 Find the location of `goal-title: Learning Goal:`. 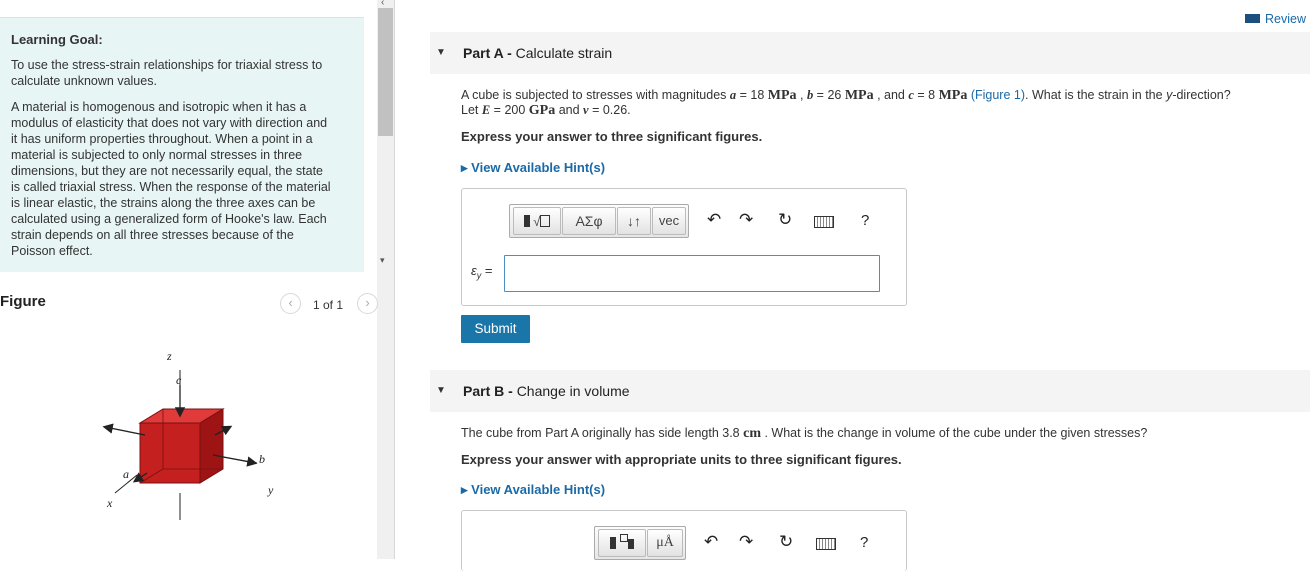

goal-title: Learning Goal: is located at coordinates (57, 39).